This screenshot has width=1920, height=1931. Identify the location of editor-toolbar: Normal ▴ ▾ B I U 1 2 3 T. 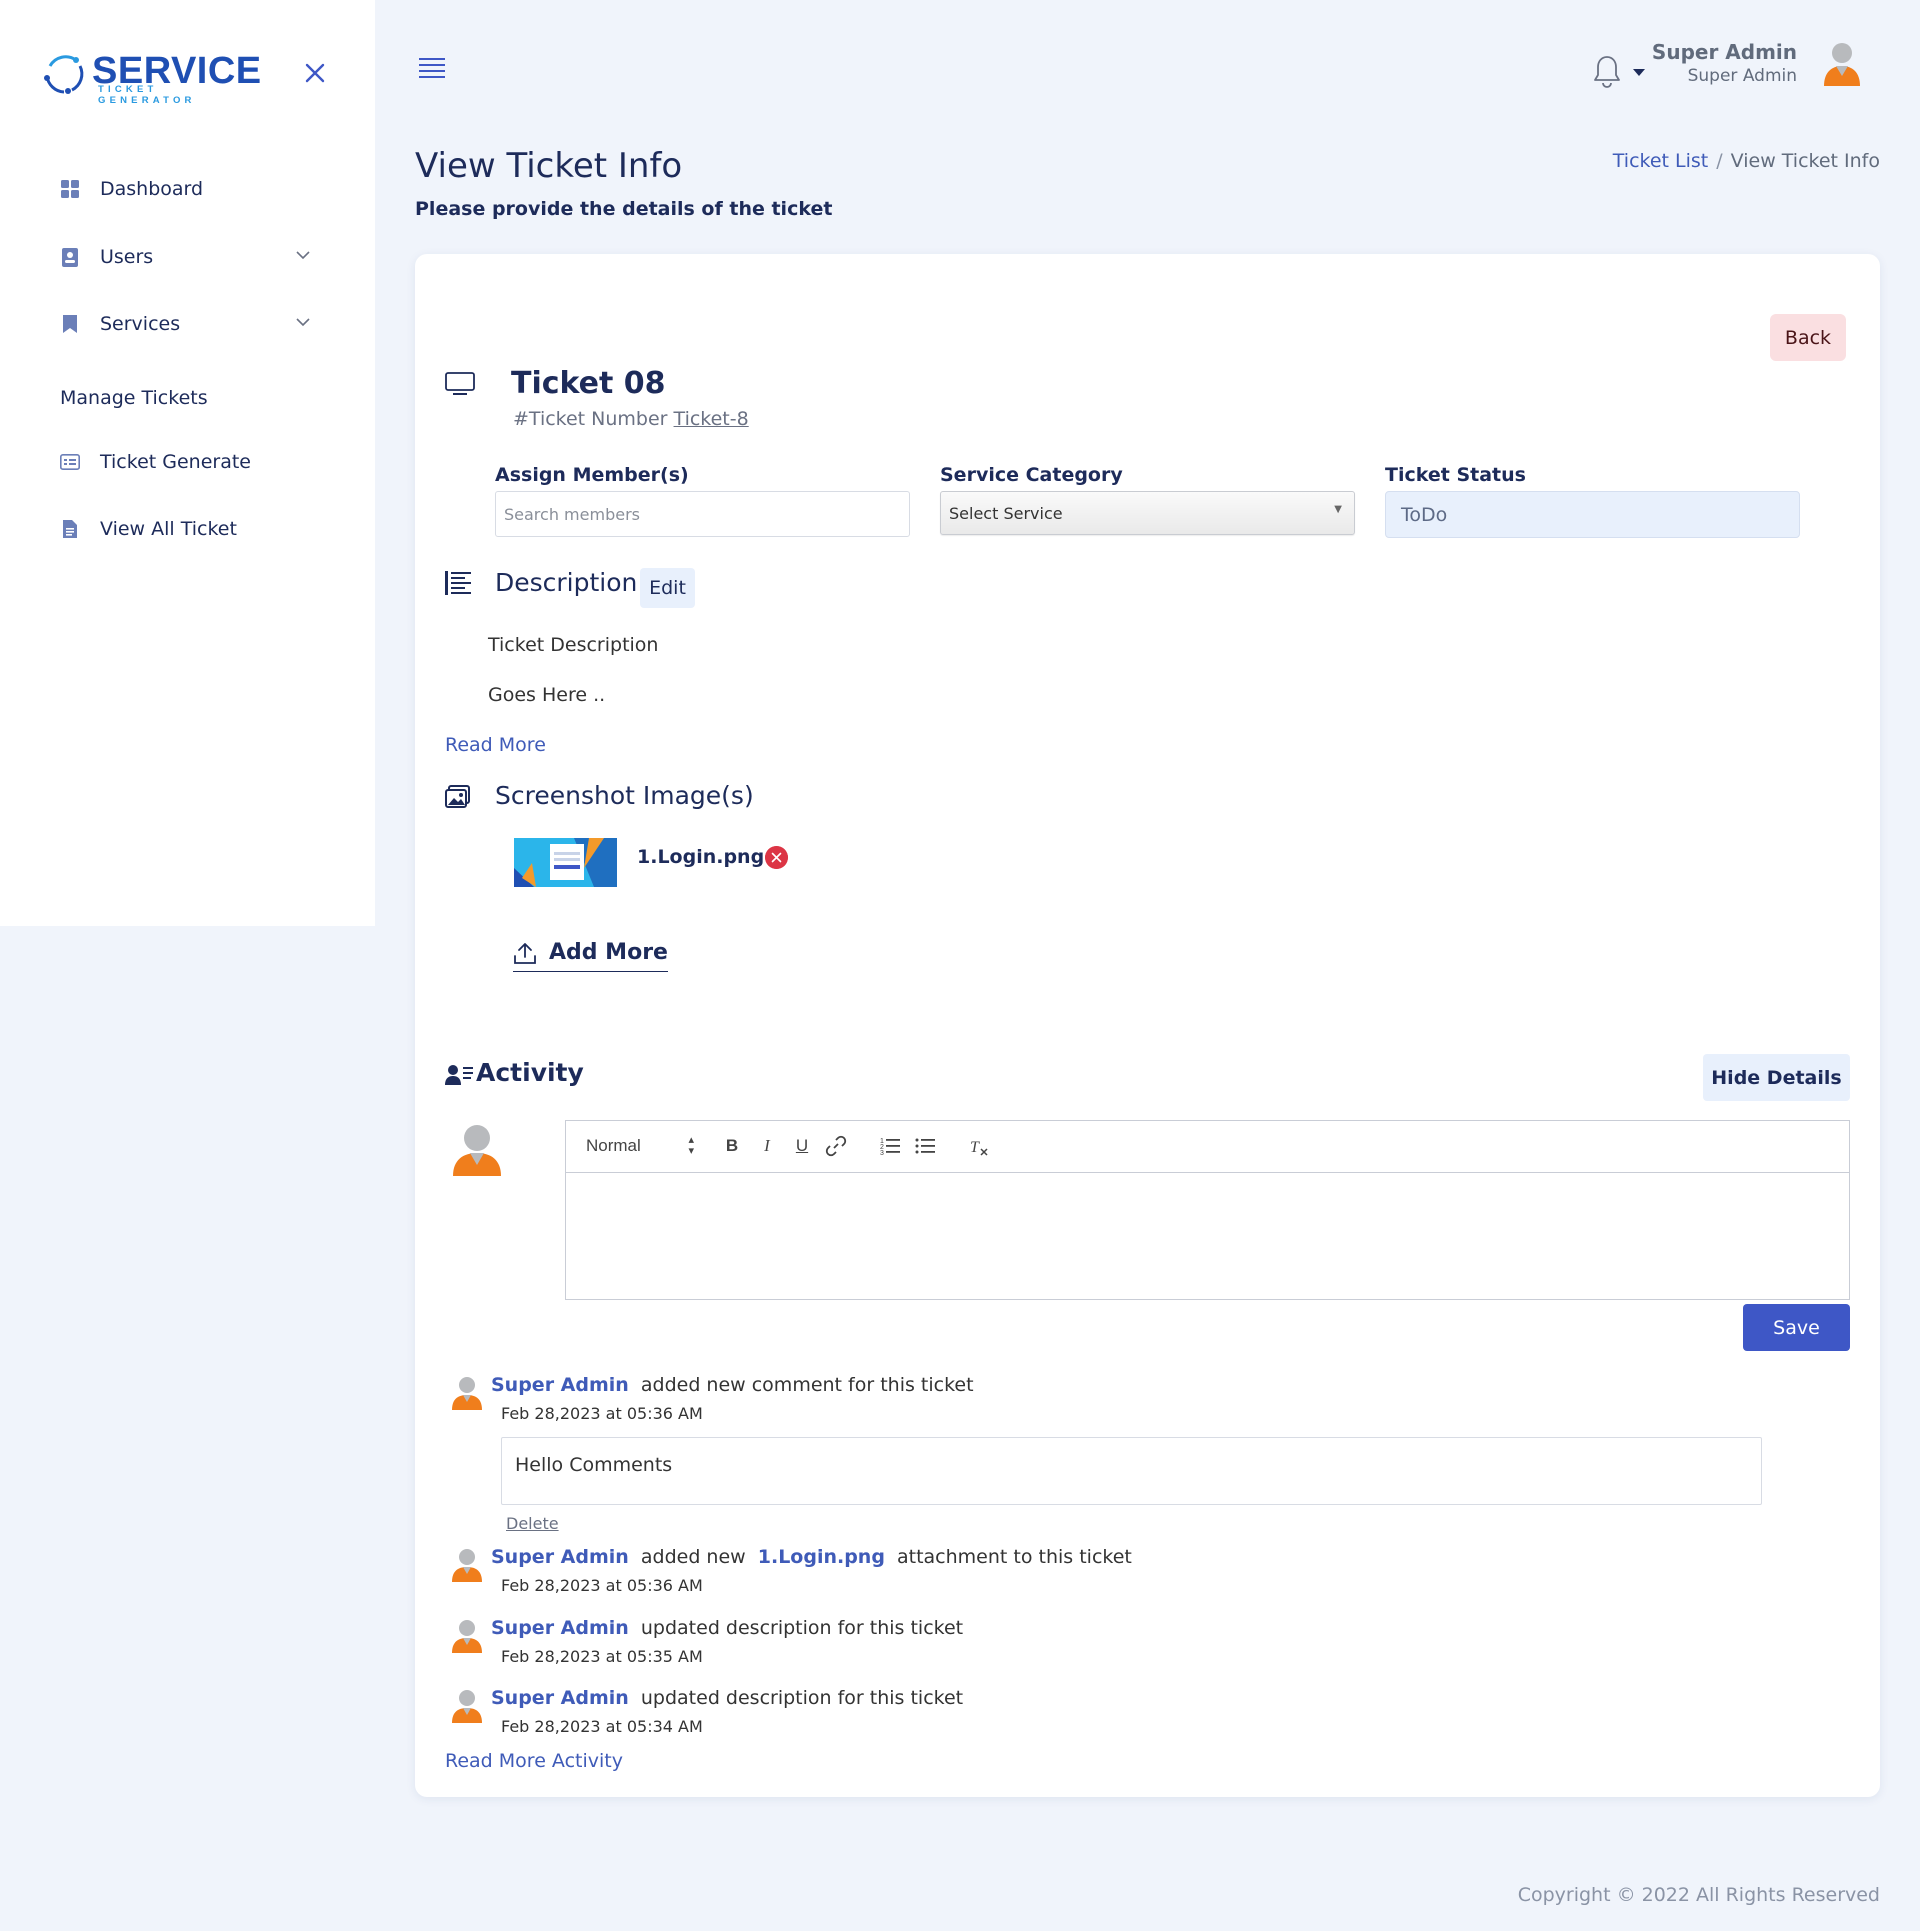
(1207, 1147).